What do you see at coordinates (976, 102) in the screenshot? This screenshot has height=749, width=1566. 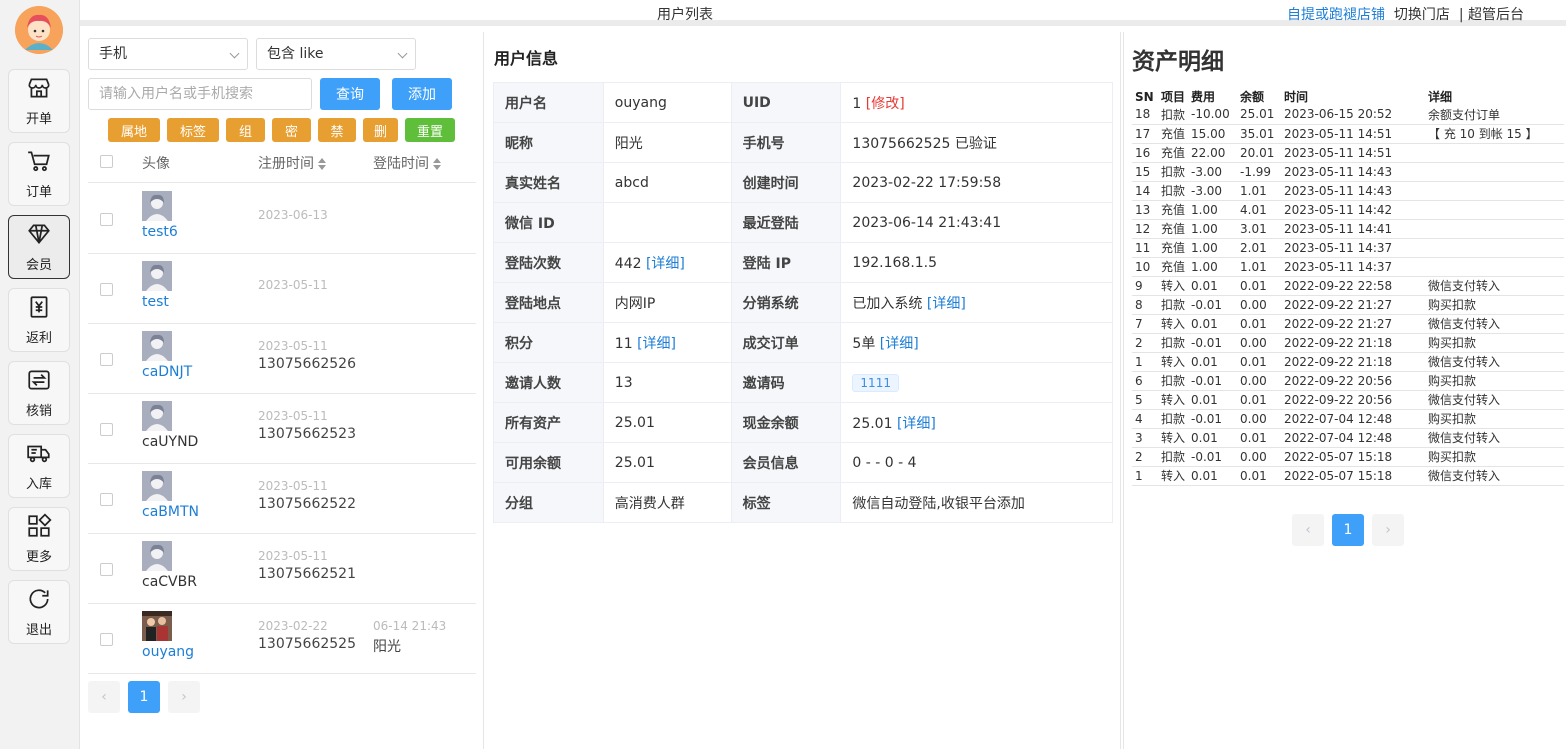 I see `info-value-cell: 1 [修改]` at bounding box center [976, 102].